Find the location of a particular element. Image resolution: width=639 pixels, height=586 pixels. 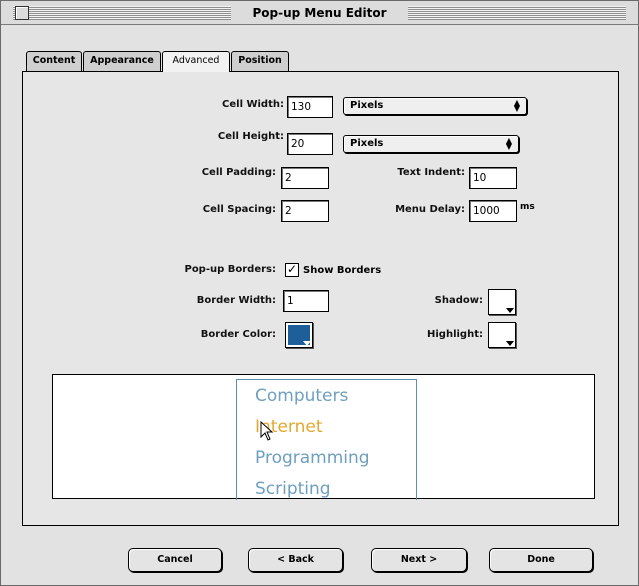

cell-height-unit-value: Pixels is located at coordinates (367, 143).